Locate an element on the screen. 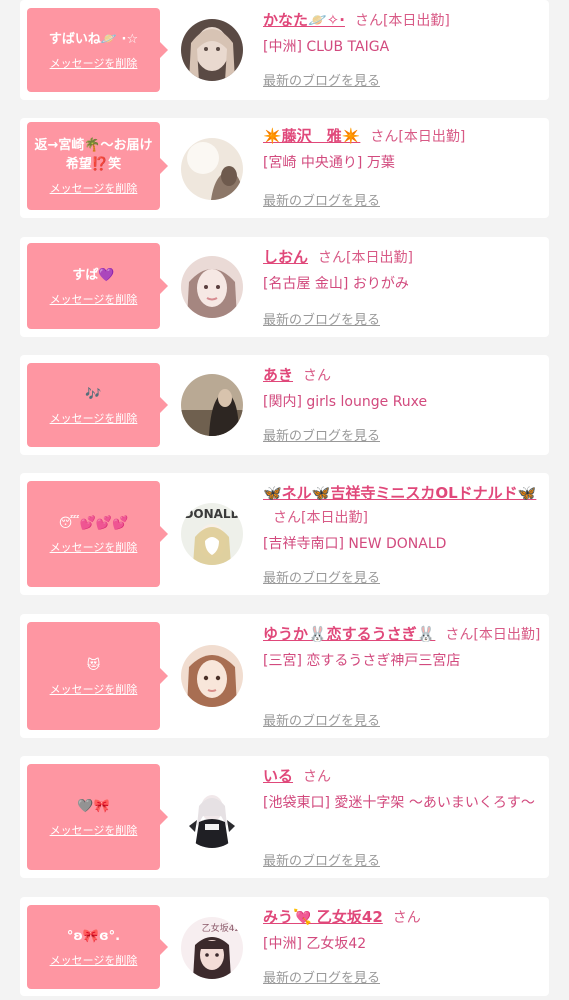 The width and height of the screenshot is (569, 1000). message-text: °ʚ🎀ɞ°. is located at coordinates (93, 936).